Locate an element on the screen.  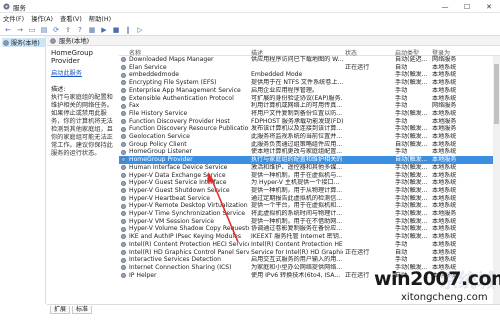
service-logon-as: 网络服务 is located at coordinates (444, 59).